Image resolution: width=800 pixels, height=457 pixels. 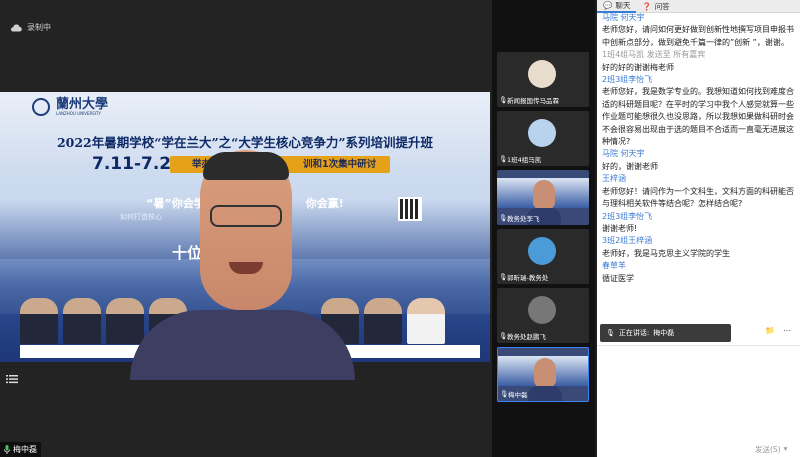 I want to click on chat-message: 3班2组王梓涵老师好，我是马克思主义学院的学生, so click(x=698, y=247).